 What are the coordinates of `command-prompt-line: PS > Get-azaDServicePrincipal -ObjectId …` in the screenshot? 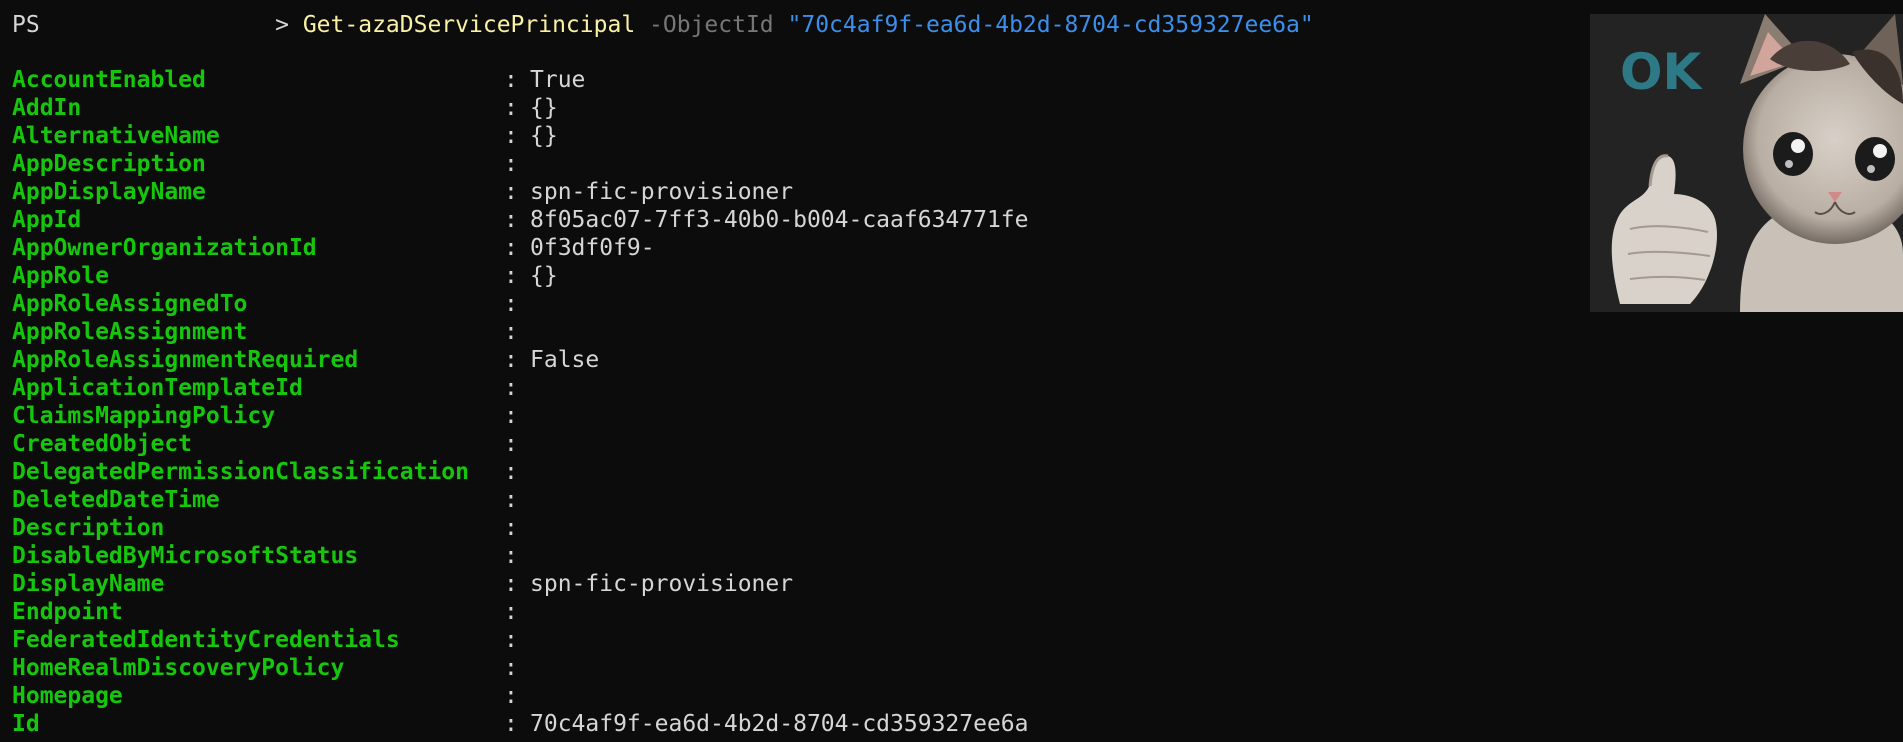 It's located at (663, 25).